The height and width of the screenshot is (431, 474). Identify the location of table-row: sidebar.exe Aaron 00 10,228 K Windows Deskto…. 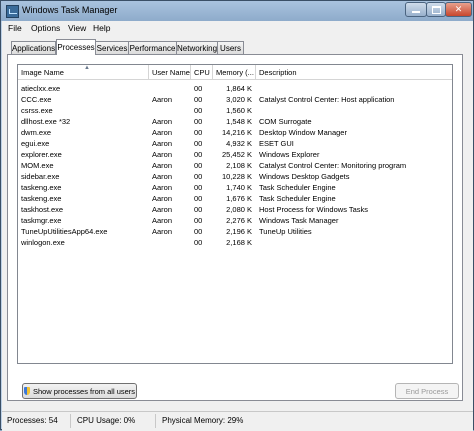
(235, 176).